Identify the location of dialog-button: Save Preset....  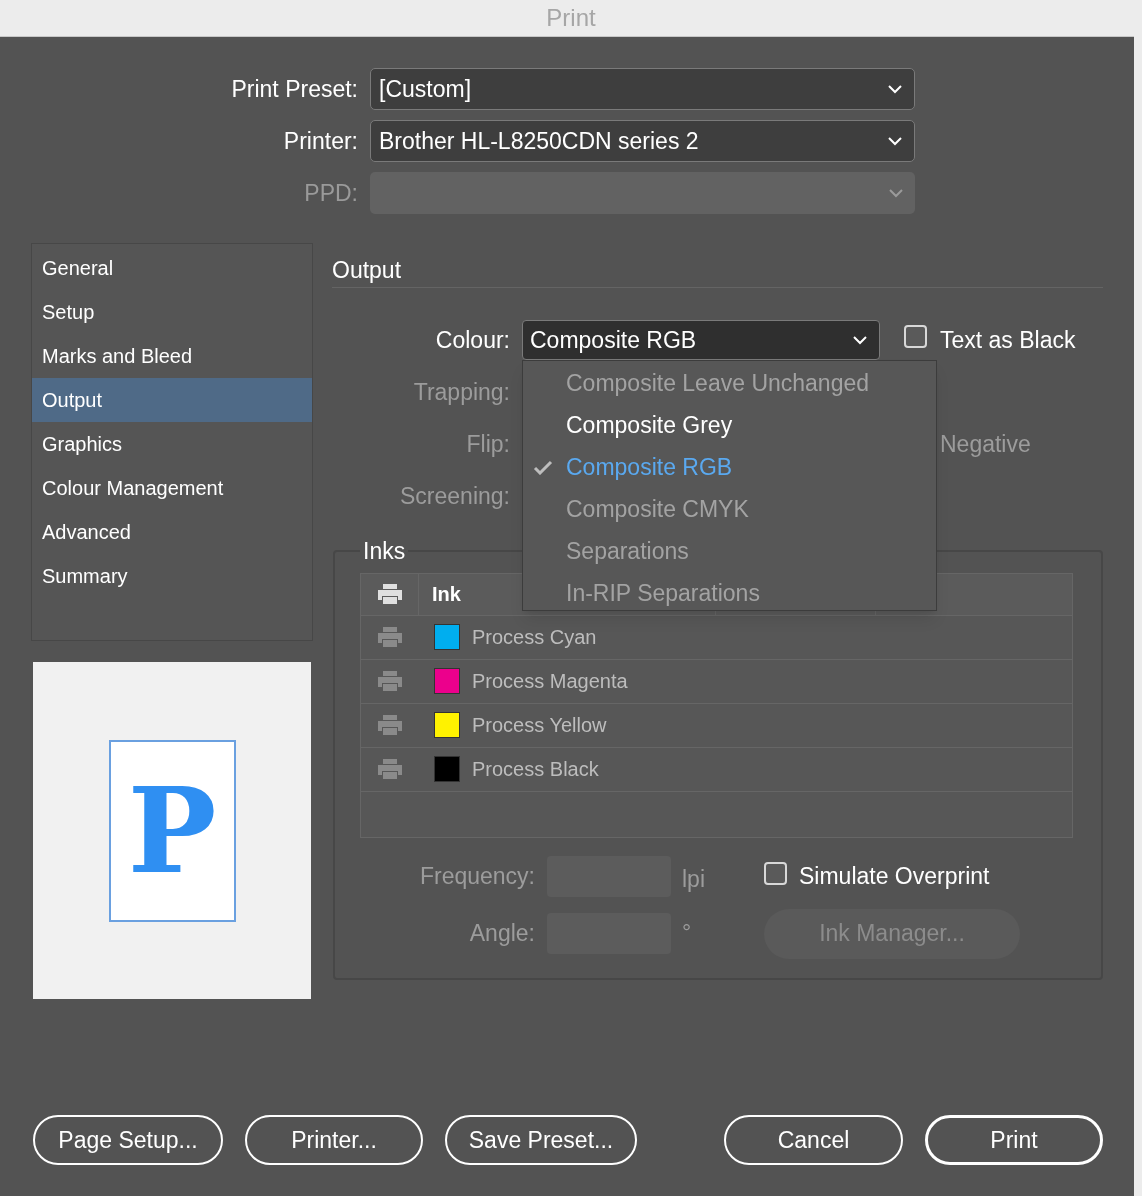
(541, 1140).